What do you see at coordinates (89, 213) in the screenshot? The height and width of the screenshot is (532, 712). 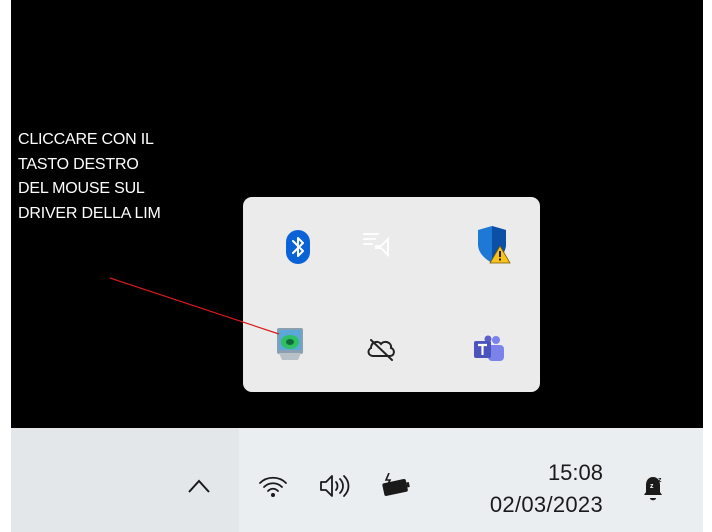 I see `annotation-line-4: DRIVER DELLA LIM` at bounding box center [89, 213].